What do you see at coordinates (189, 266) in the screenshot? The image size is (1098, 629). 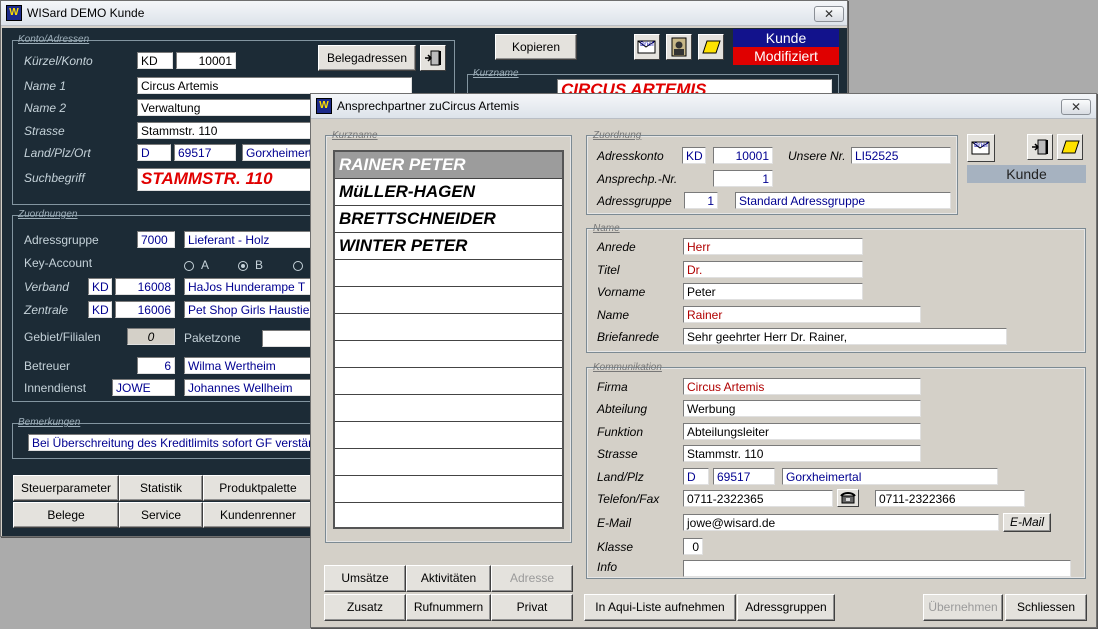 I see `key-account-a-radio` at bounding box center [189, 266].